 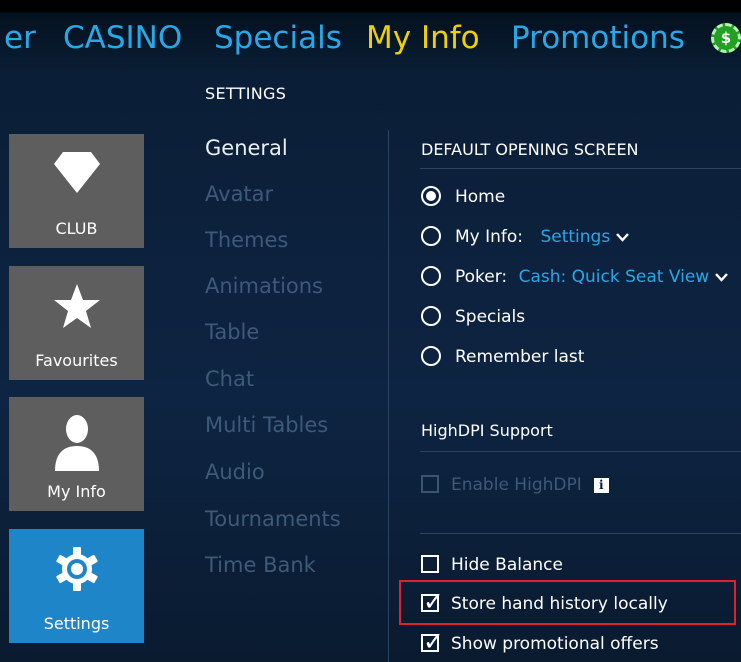 I want to click on enable-highdpi-option: Enable HighDPI i, so click(x=515, y=487).